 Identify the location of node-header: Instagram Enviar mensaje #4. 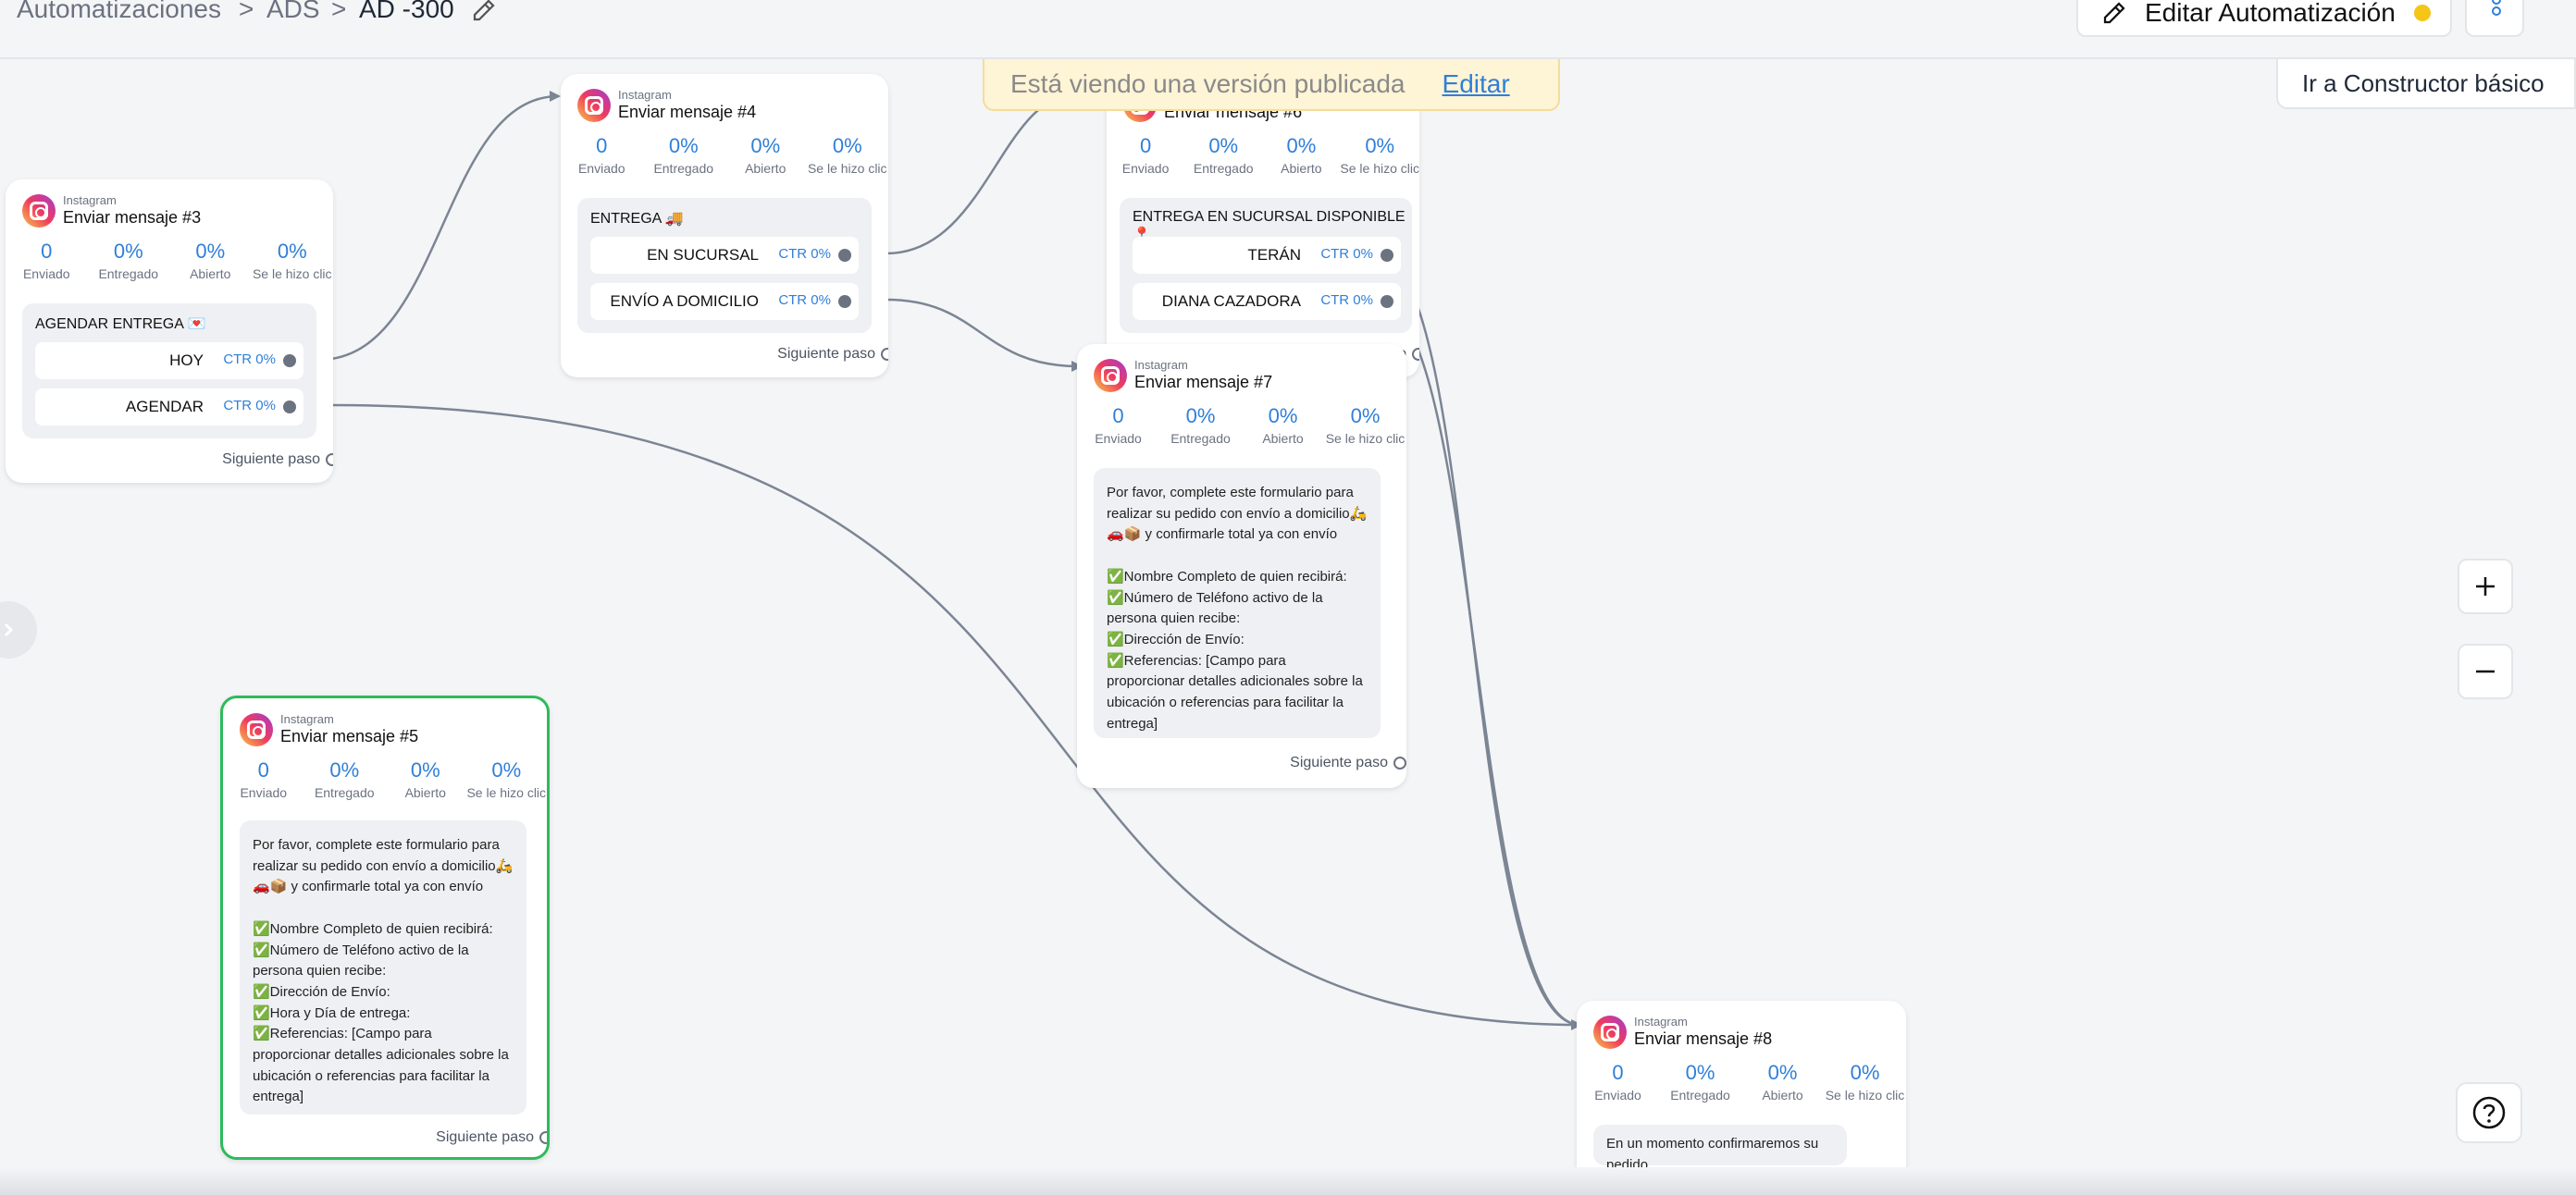
(667, 105).